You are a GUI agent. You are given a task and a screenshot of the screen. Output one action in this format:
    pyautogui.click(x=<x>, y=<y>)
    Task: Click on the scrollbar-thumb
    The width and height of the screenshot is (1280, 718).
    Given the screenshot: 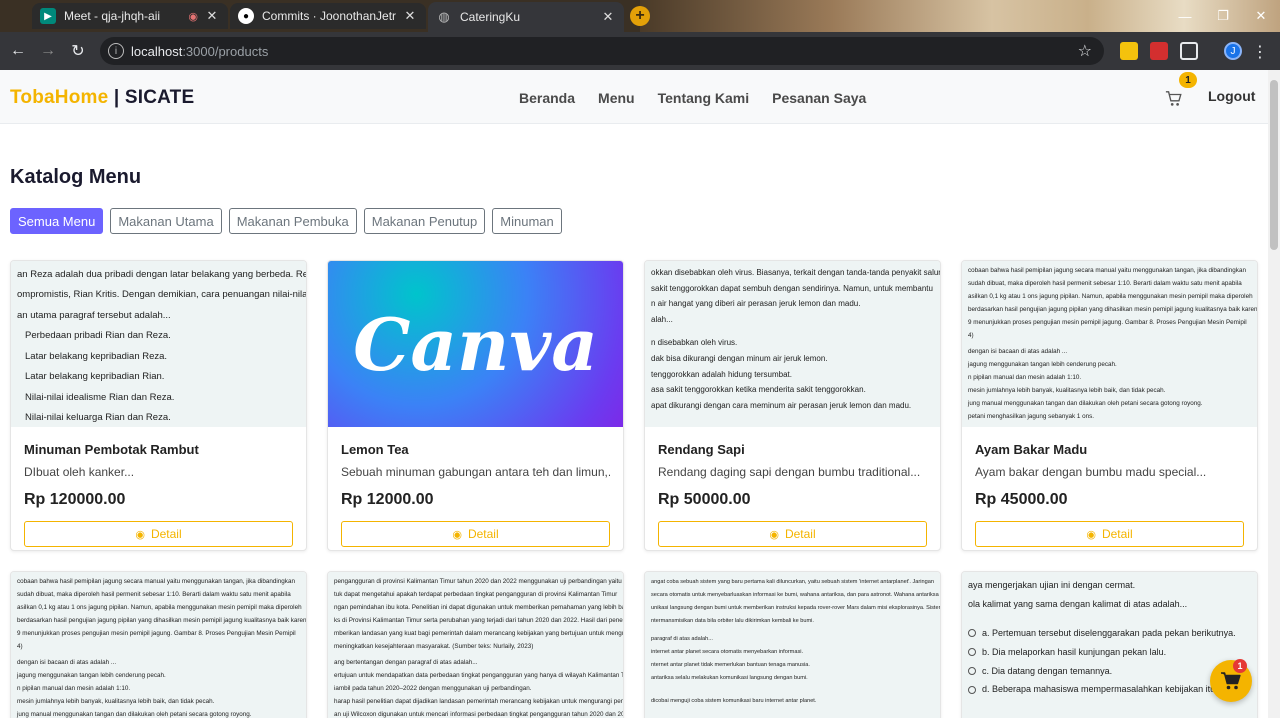 What is the action you would take?
    pyautogui.click(x=1274, y=165)
    